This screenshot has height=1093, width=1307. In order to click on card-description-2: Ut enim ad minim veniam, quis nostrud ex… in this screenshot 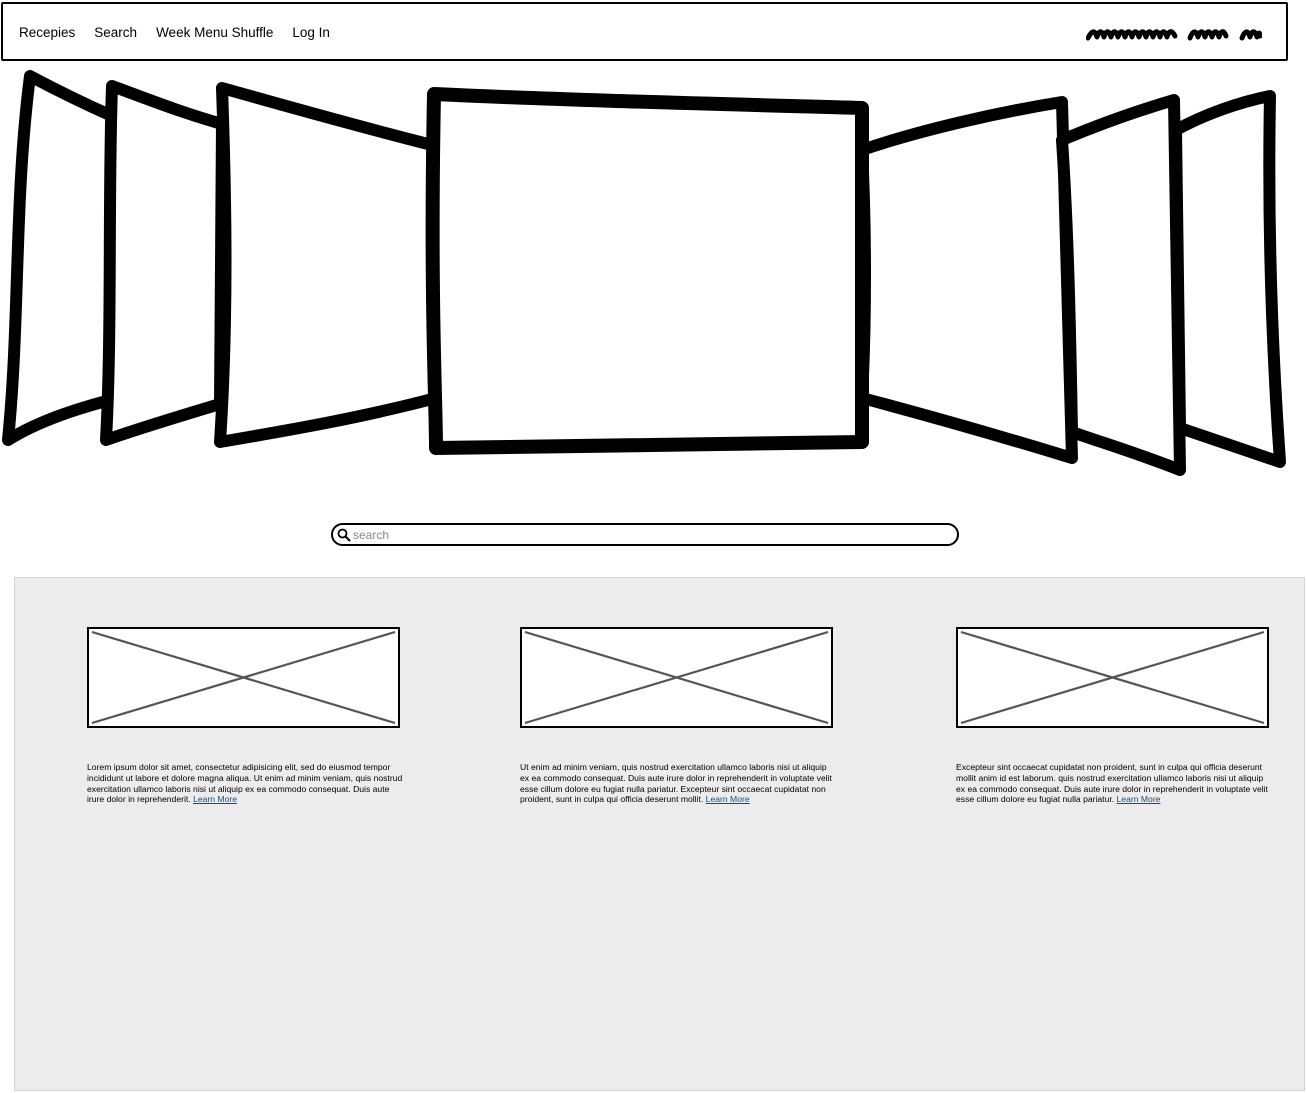, I will do `click(679, 783)`.